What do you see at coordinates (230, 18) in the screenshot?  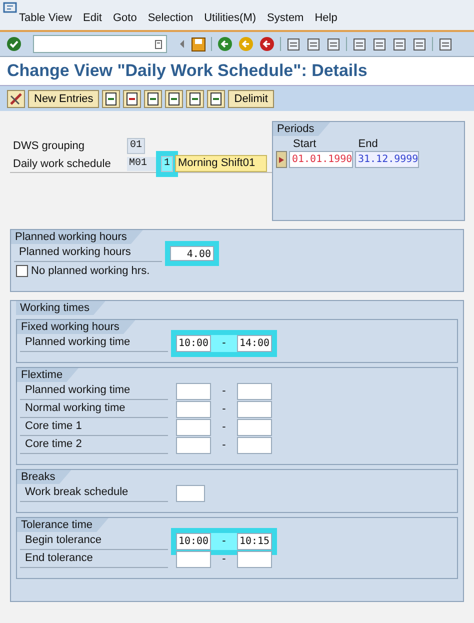 I see `menu-item: Utilities(M)` at bounding box center [230, 18].